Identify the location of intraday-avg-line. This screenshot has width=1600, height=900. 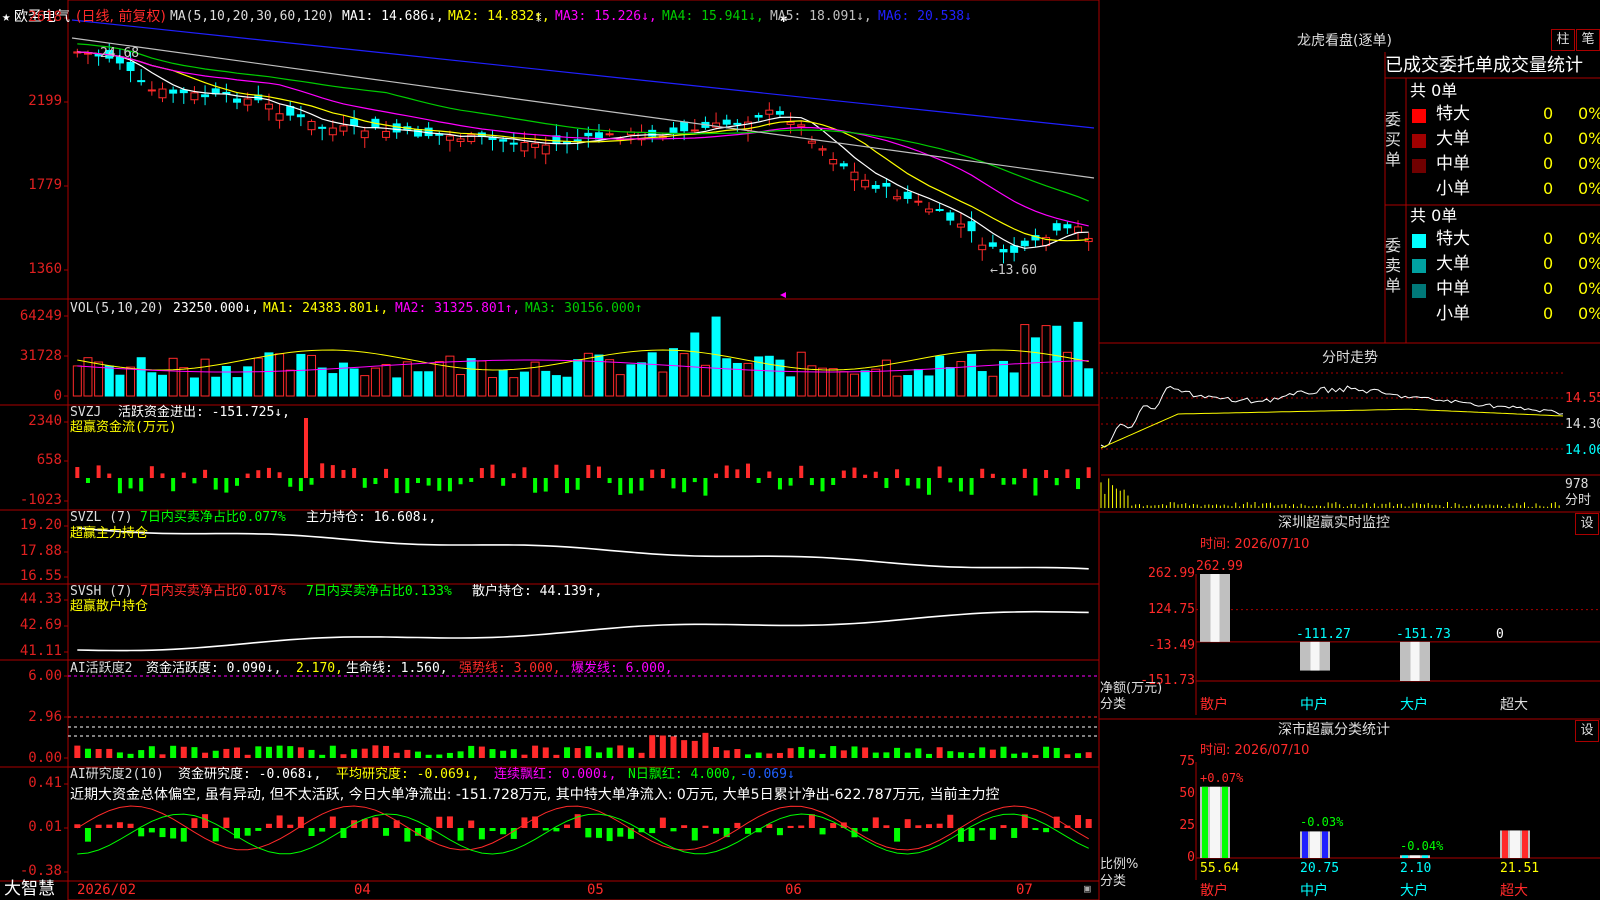
(1332, 428).